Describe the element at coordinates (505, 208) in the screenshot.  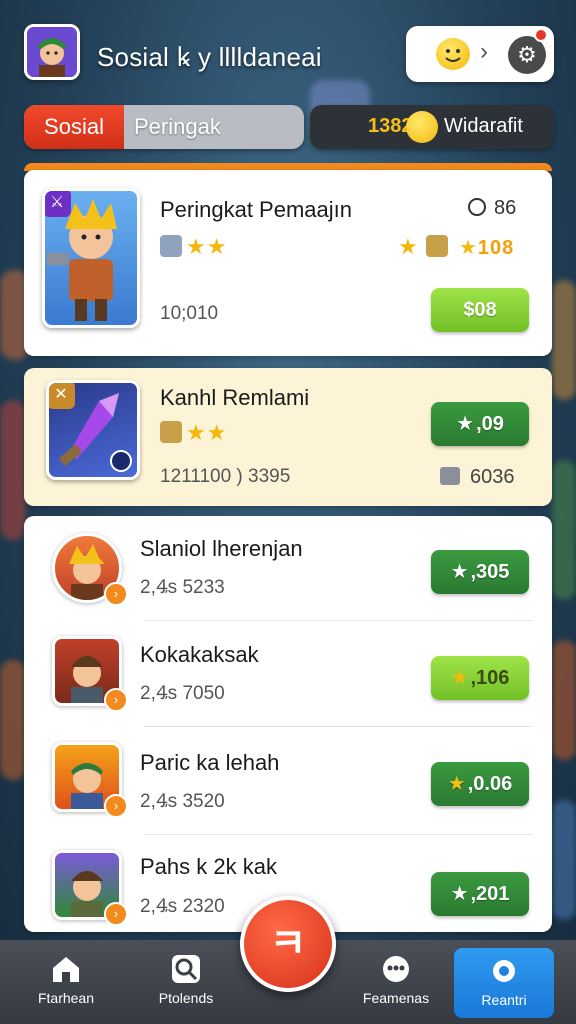
I see `timer-value: 86` at that location.